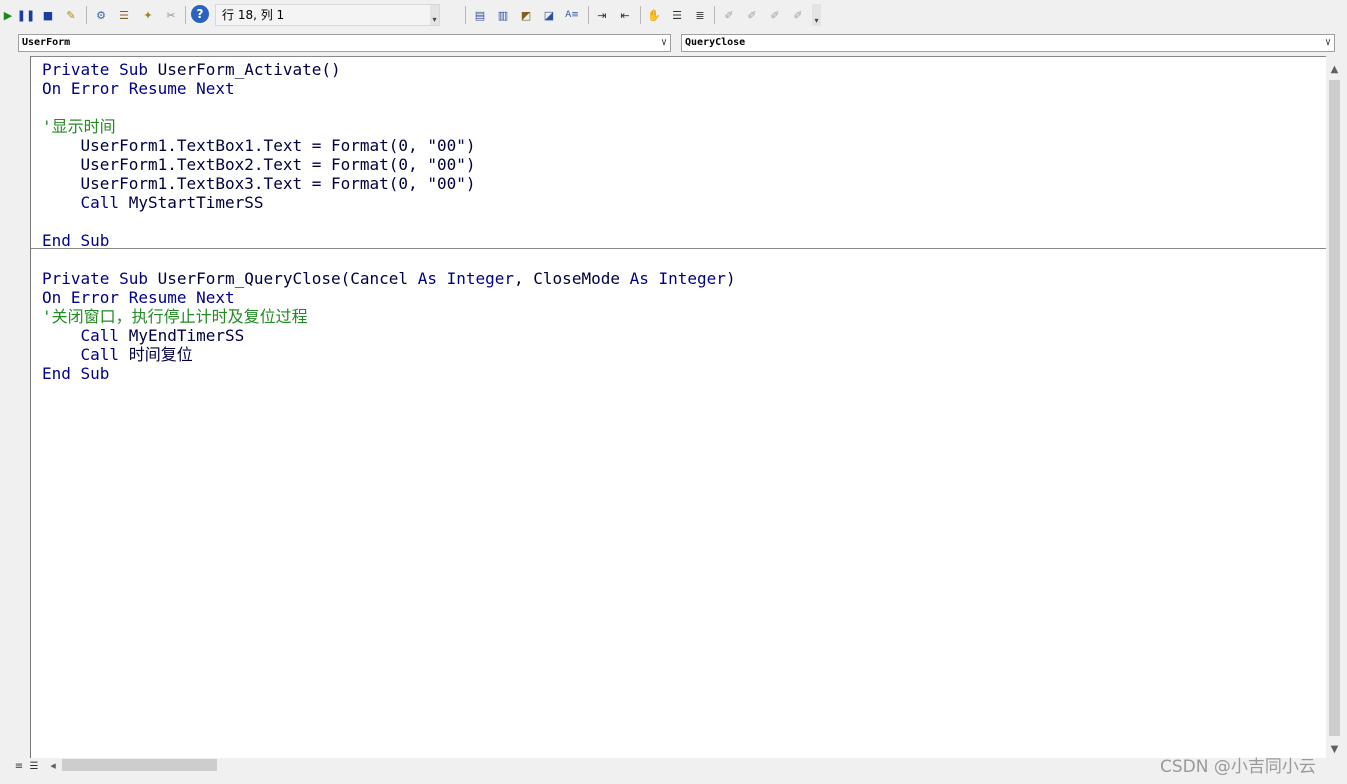  What do you see at coordinates (503, 15) in the screenshot?
I see `list-constants-icon: ▥` at bounding box center [503, 15].